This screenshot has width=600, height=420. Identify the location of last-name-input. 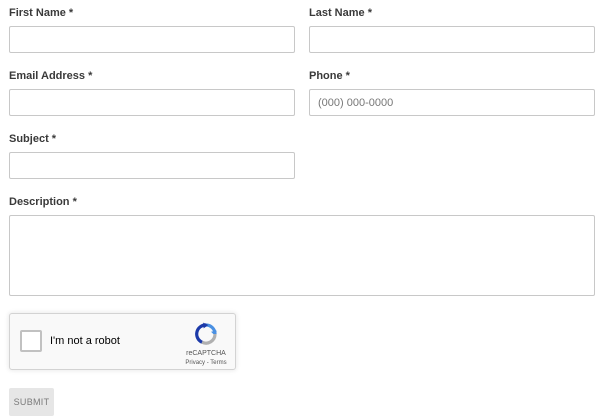
(452, 39).